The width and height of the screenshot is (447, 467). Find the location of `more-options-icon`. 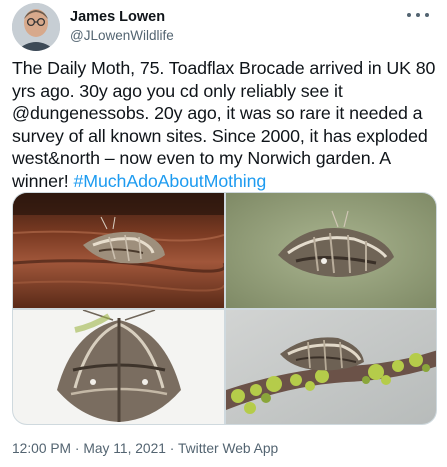

more-options-icon is located at coordinates (418, 15).